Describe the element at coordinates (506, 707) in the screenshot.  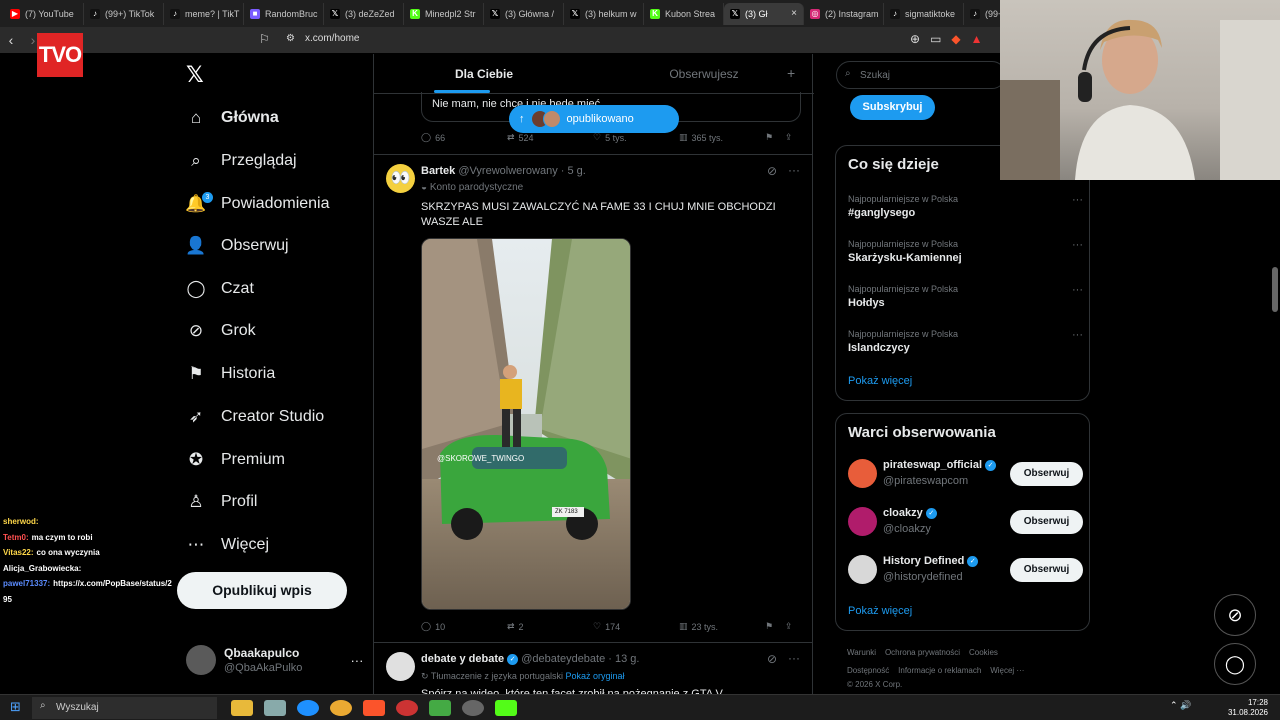
I see `kick-icon` at that location.